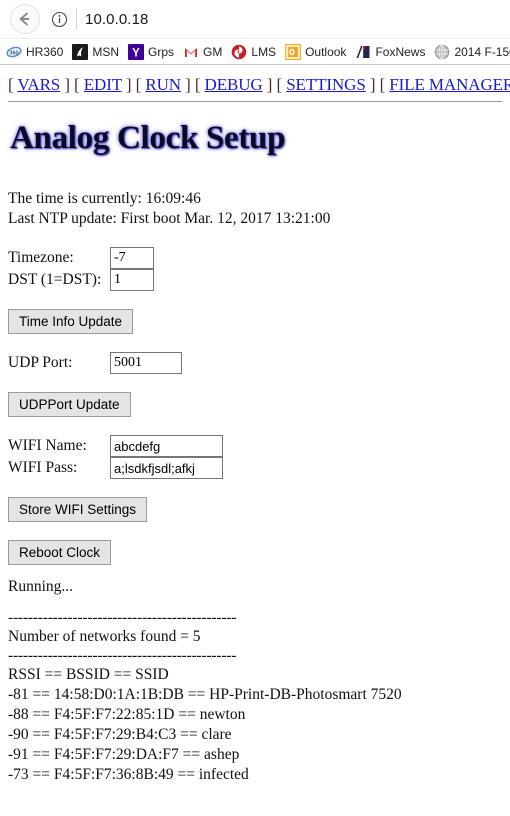  Describe the element at coordinates (43, 467) in the screenshot. I see `wifi-pass-label: WIFI Pass:` at that location.